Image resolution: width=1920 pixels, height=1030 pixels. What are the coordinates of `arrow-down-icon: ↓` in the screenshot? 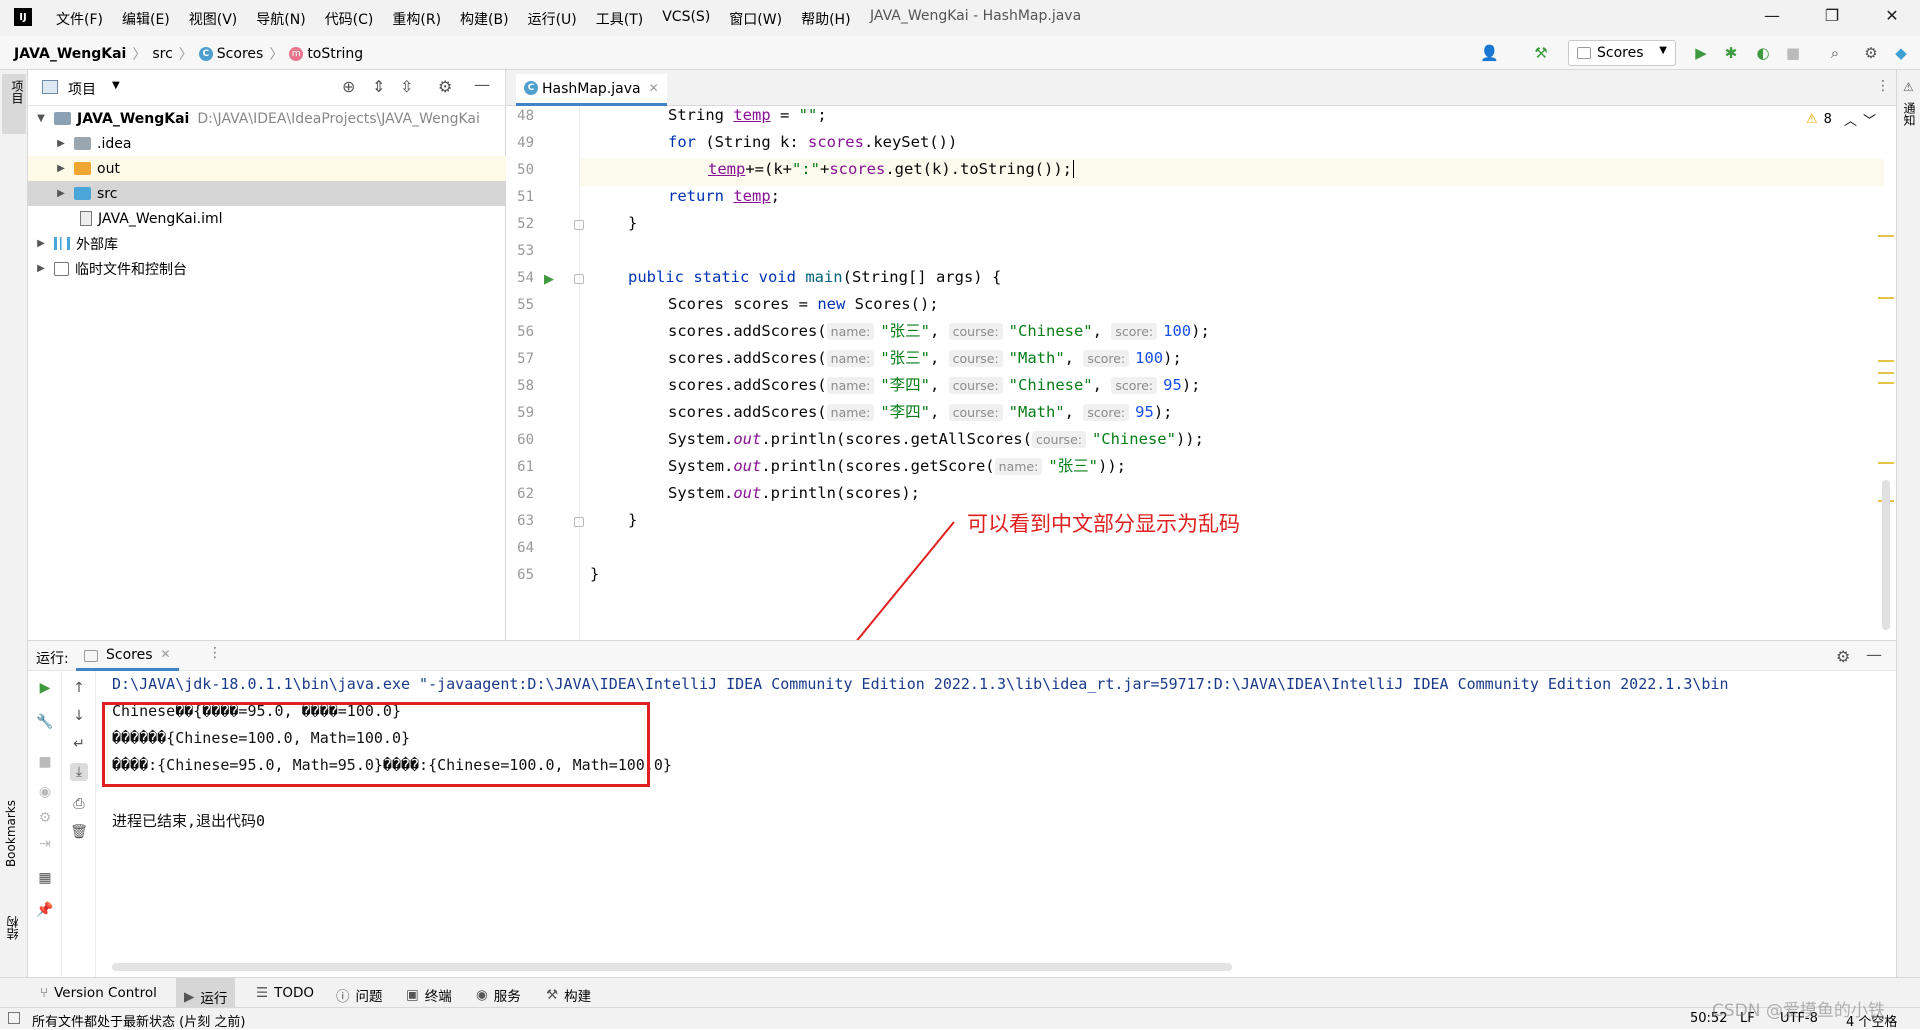 It's located at (79, 716).